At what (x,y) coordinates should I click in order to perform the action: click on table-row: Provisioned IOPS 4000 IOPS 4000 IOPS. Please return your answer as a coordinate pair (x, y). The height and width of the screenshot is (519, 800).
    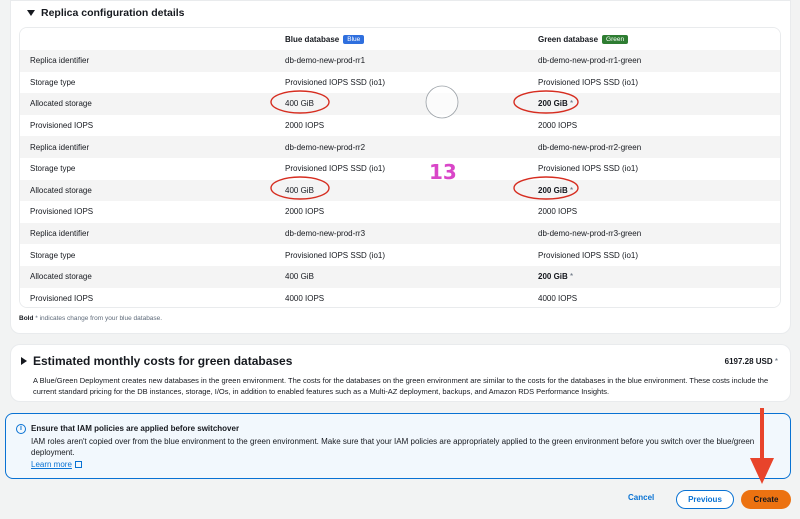
    Looking at the image, I should click on (400, 297).